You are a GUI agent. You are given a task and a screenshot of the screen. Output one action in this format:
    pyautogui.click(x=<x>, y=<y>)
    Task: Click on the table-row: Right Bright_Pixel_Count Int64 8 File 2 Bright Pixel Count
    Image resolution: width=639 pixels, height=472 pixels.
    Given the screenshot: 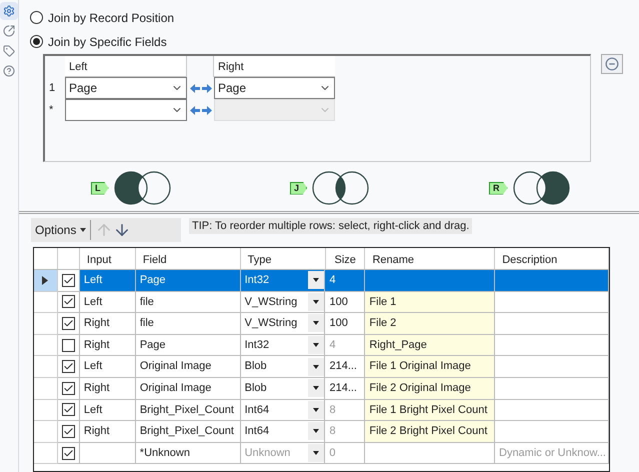 What is the action you would take?
    pyautogui.click(x=321, y=432)
    